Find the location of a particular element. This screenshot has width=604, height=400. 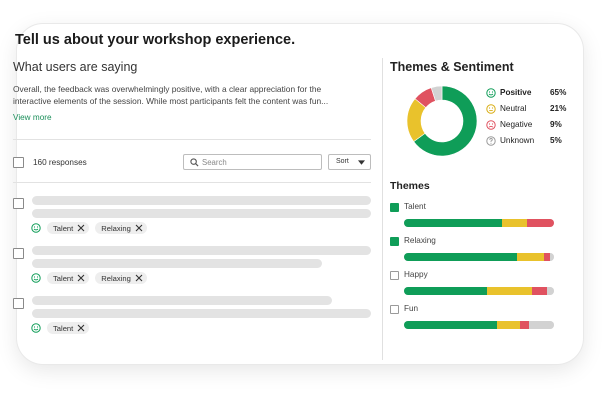

neutral-face-icon is located at coordinates (491, 109).